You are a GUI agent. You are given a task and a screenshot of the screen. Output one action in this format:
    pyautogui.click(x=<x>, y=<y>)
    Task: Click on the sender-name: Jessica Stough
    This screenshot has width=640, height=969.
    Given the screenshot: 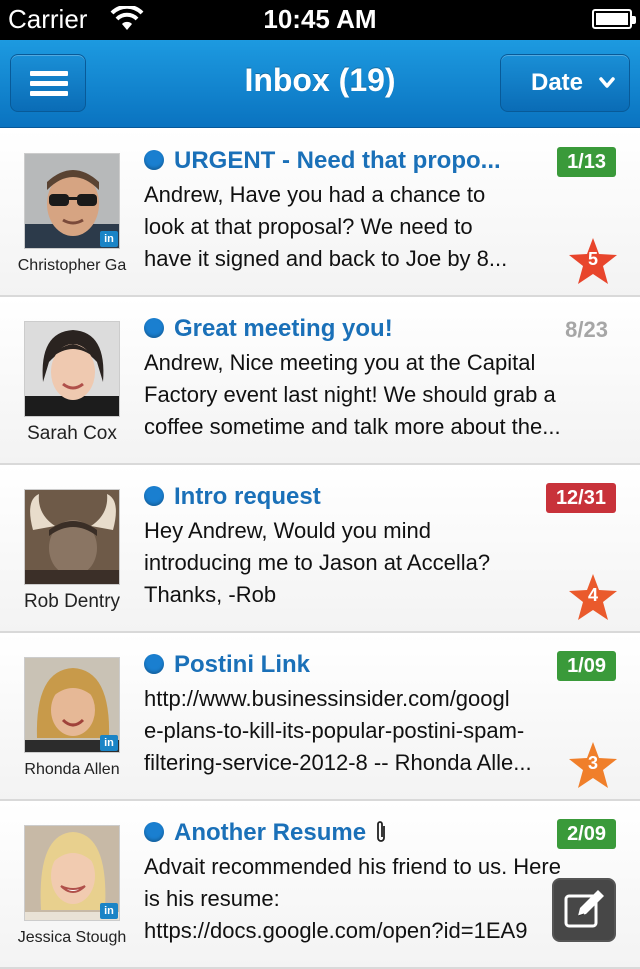 What is the action you would take?
    pyautogui.click(x=72, y=937)
    